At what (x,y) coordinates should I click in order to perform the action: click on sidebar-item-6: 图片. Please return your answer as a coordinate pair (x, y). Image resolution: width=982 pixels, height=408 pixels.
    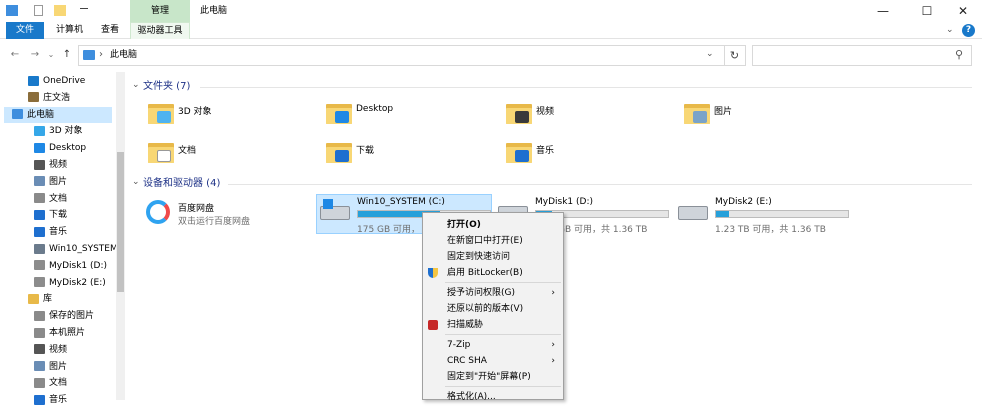
    Looking at the image, I should click on (58, 182).